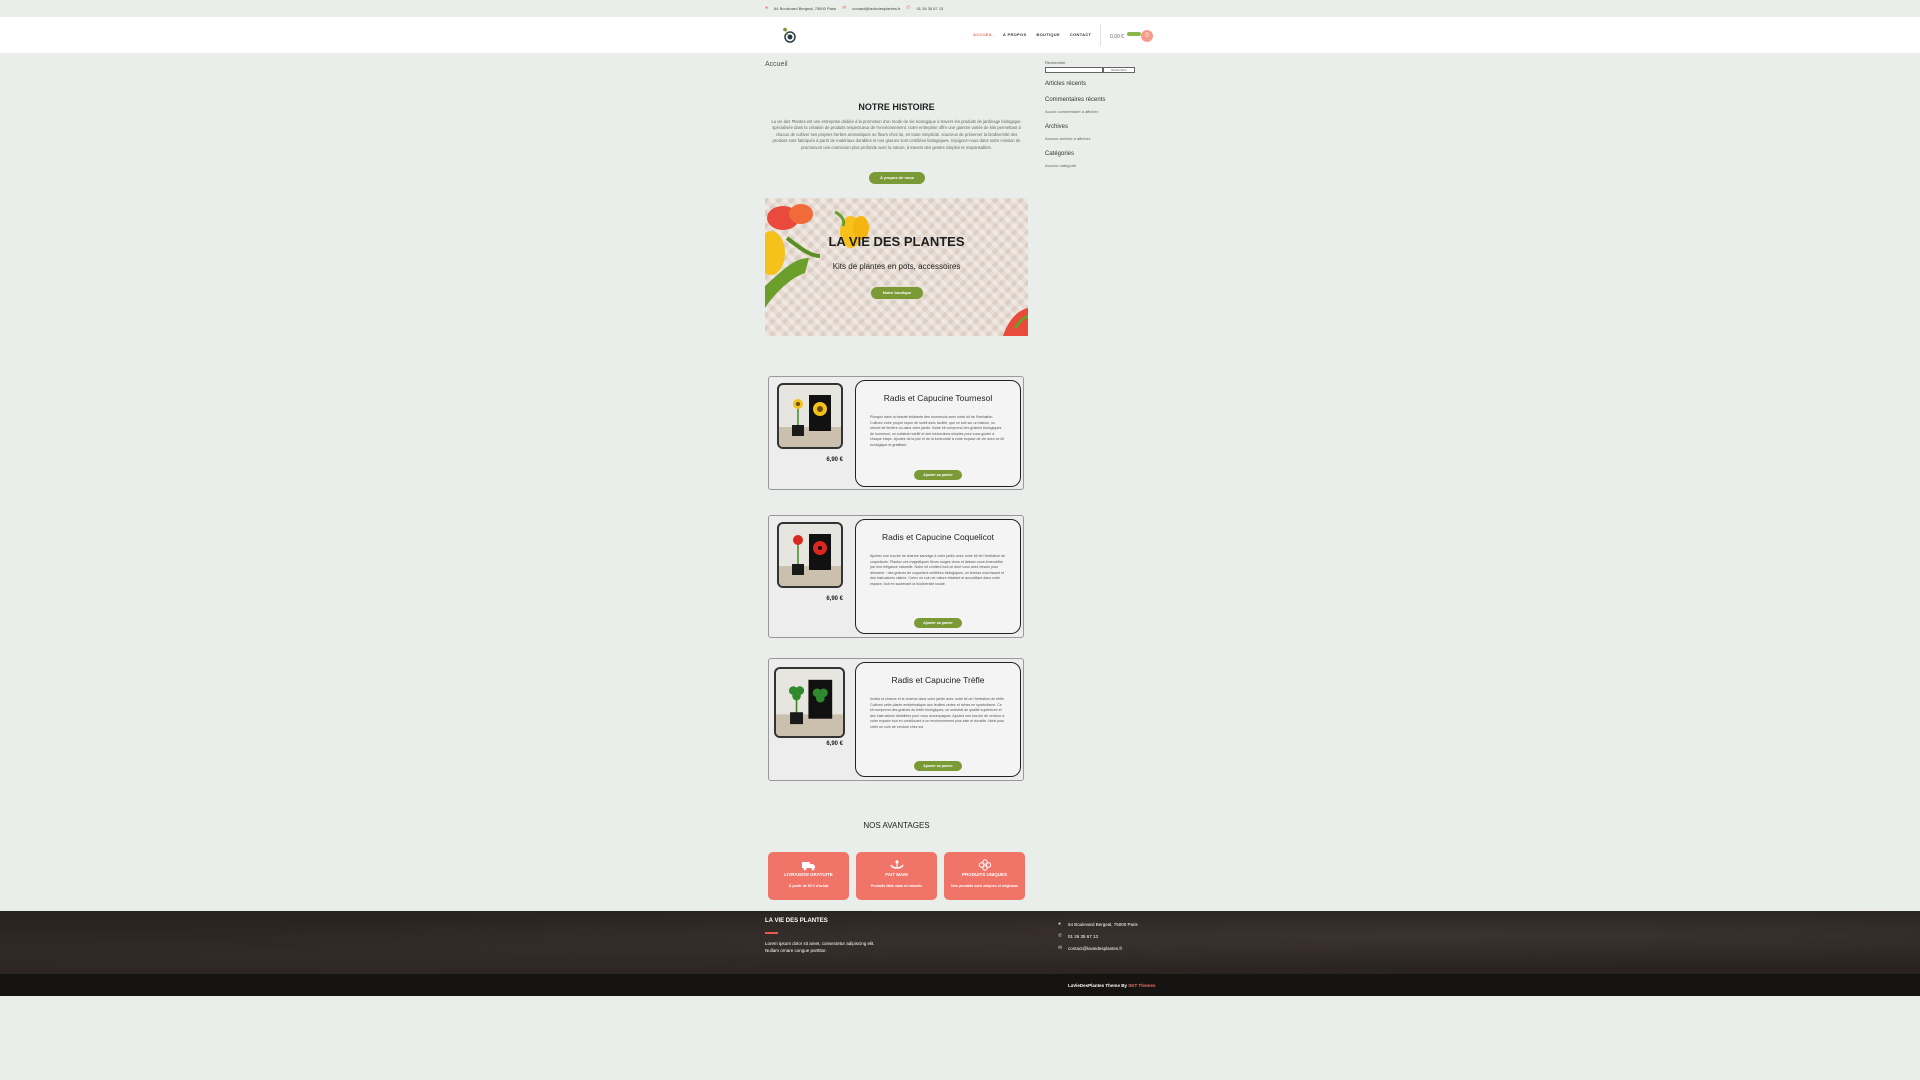 The image size is (1920, 1080). Describe the element at coordinates (896, 864) in the screenshot. I see `hands-plant-icon` at that location.